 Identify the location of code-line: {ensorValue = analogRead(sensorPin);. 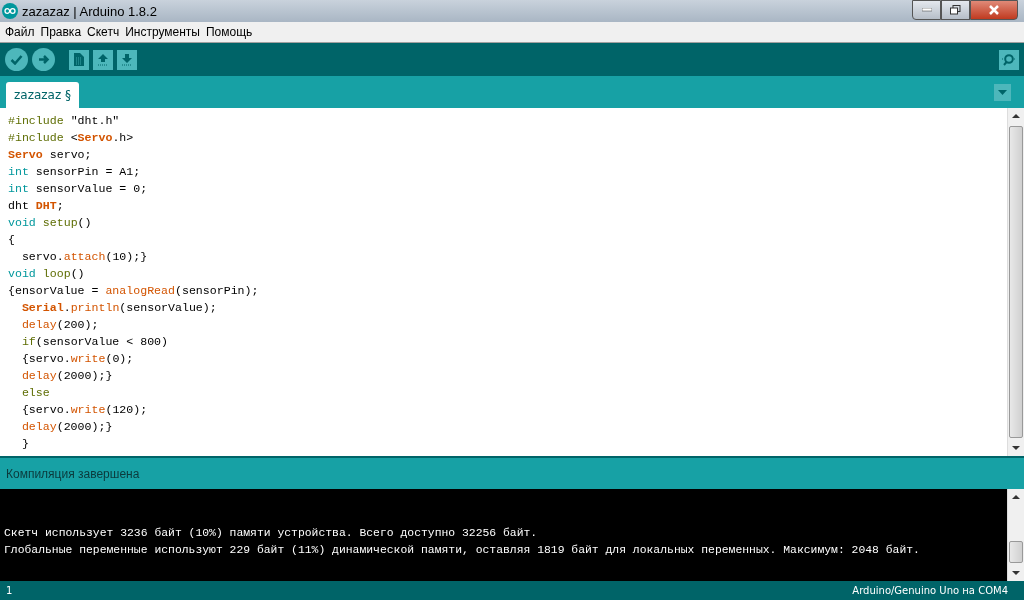
(134, 291).